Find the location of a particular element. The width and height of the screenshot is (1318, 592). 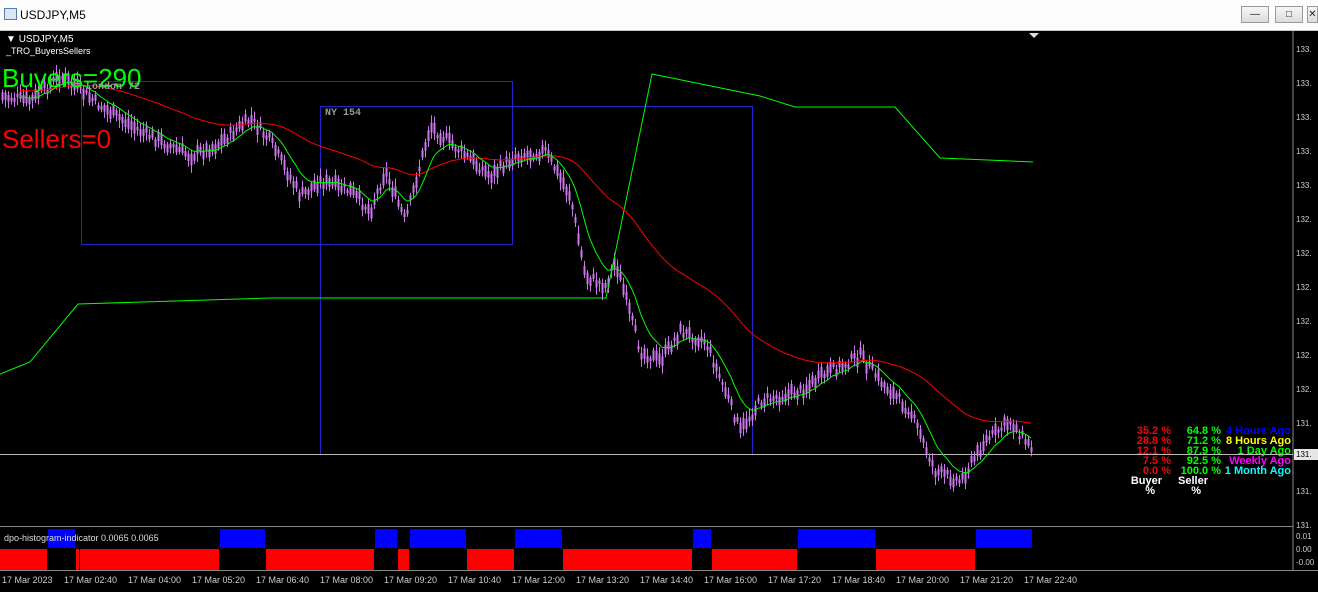

price-label: 131. is located at coordinates (1304, 423).